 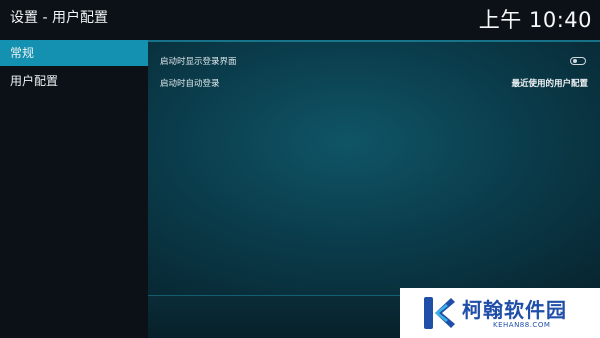 What do you see at coordinates (374, 62) in the screenshot?
I see `setting-row-show-login-screen: 启动时显示登录界面` at bounding box center [374, 62].